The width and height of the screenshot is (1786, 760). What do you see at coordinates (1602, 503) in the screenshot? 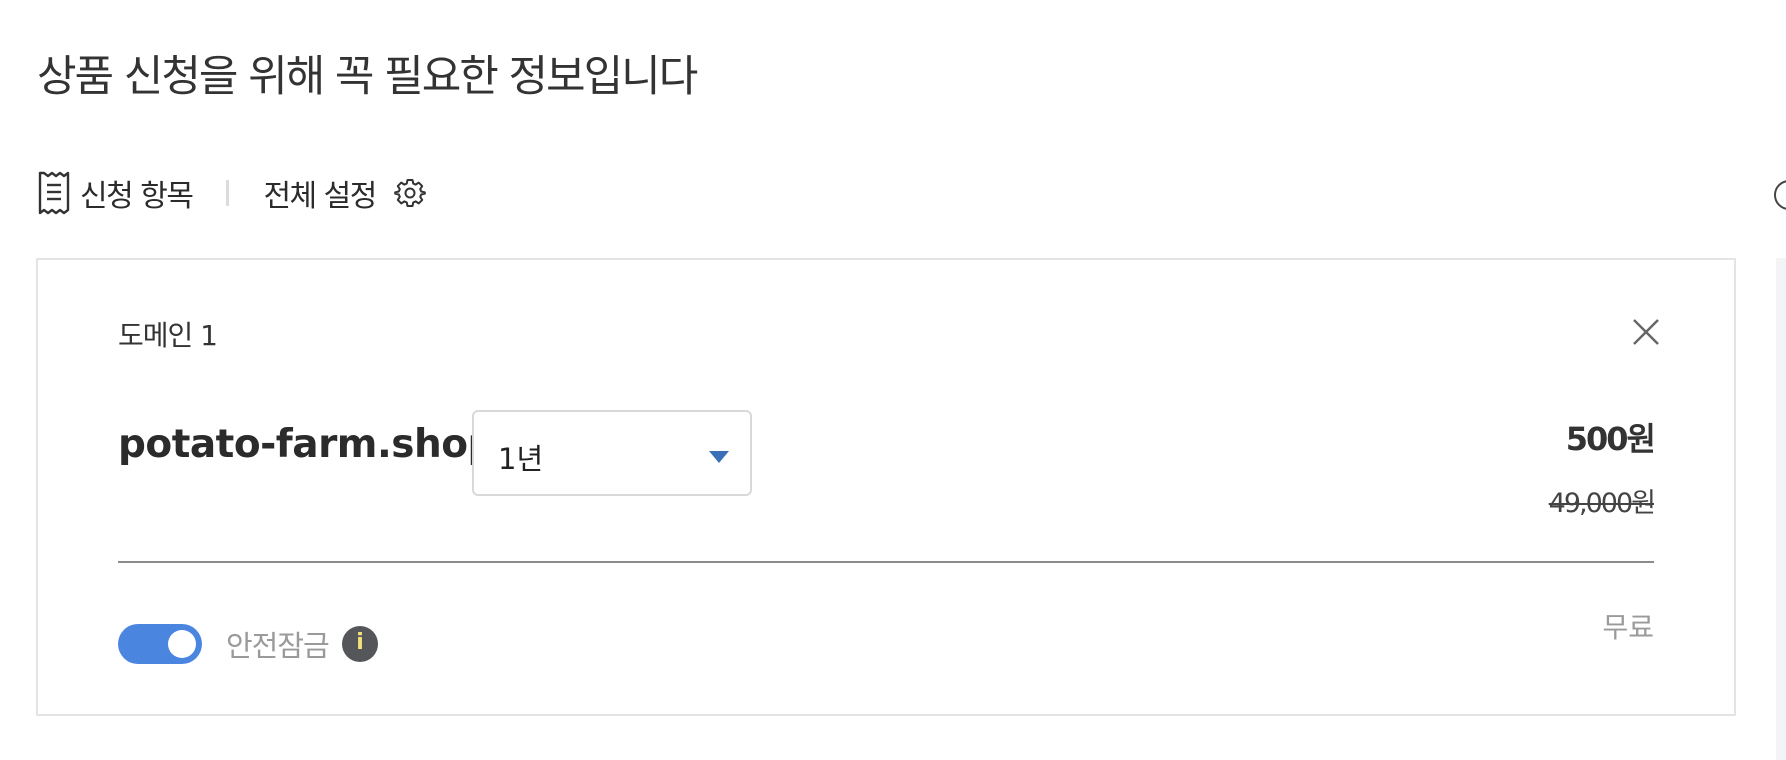
I see `original-price: 49,000원` at bounding box center [1602, 503].